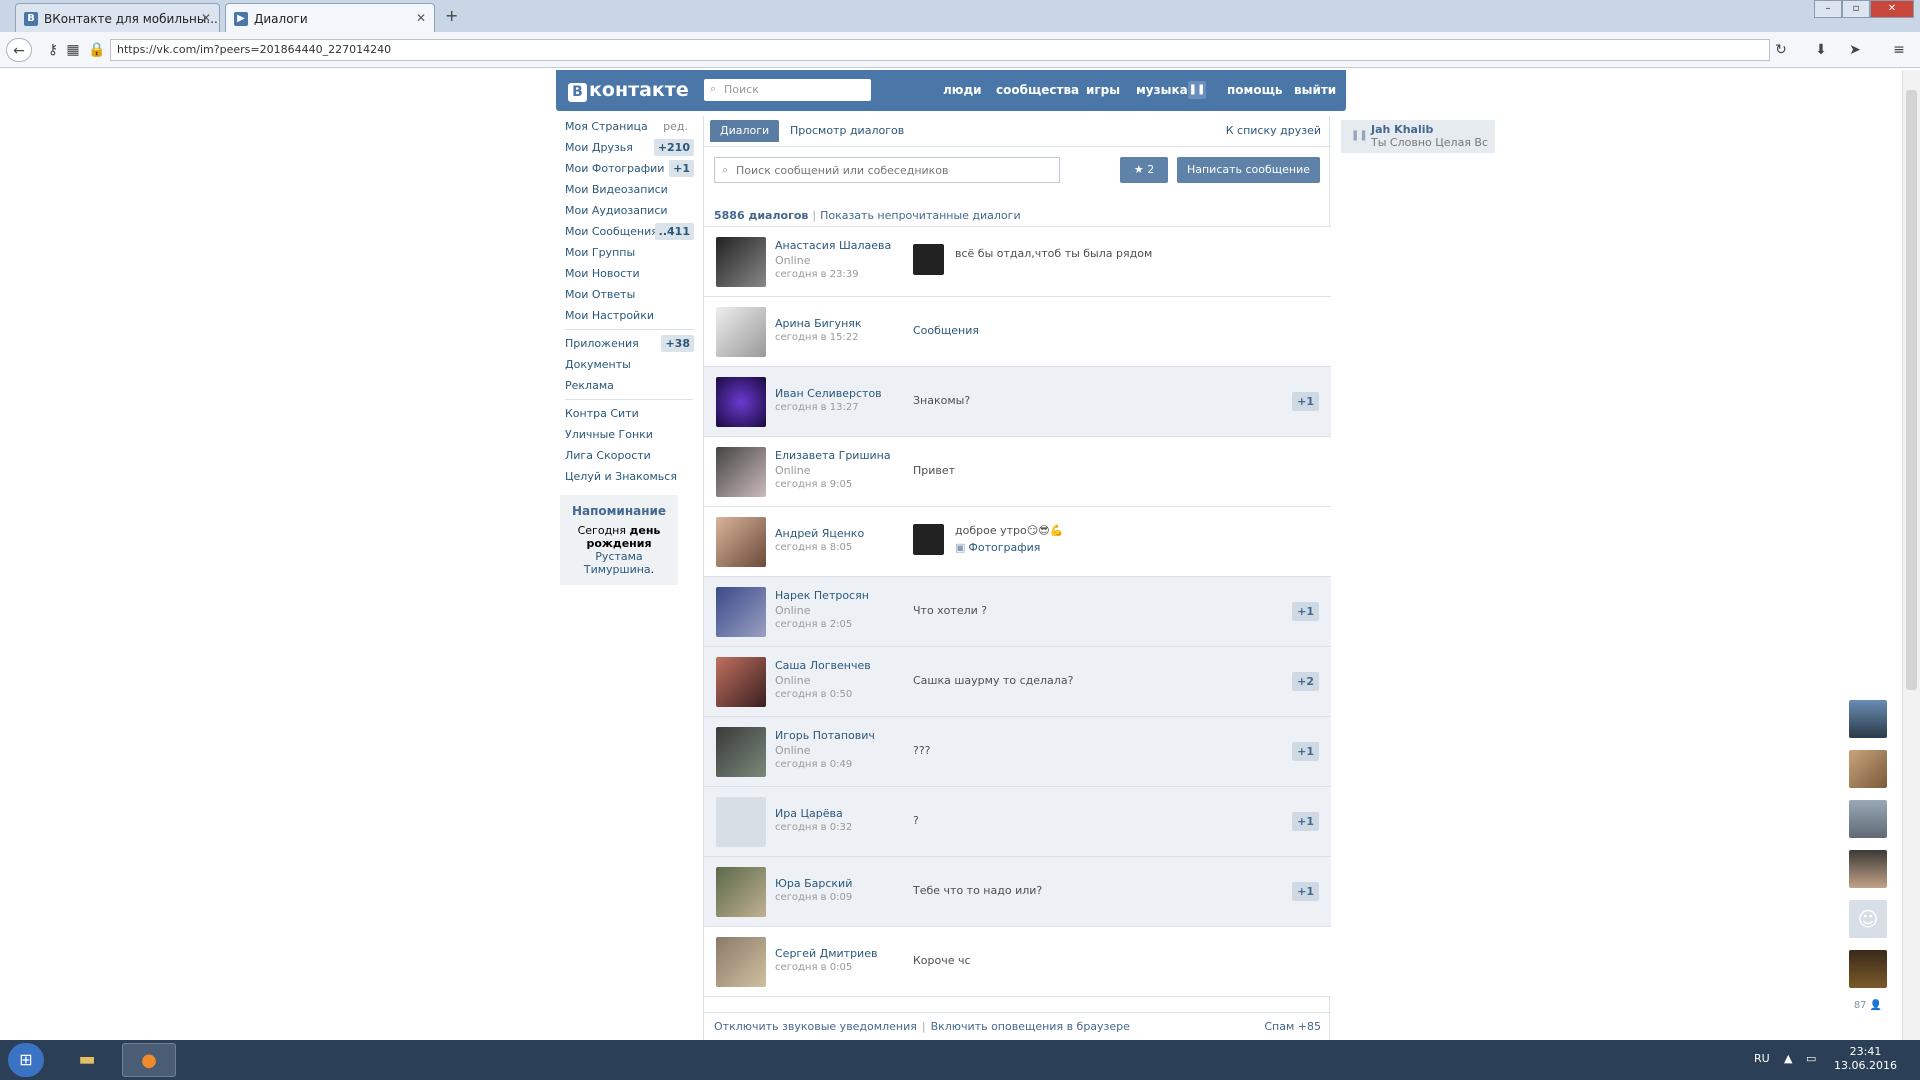 The height and width of the screenshot is (1080, 1920). What do you see at coordinates (1017, 332) in the screenshot?
I see `dialog-row: Арина Бигуняк сегодня в 15:22 Сообщения` at bounding box center [1017, 332].